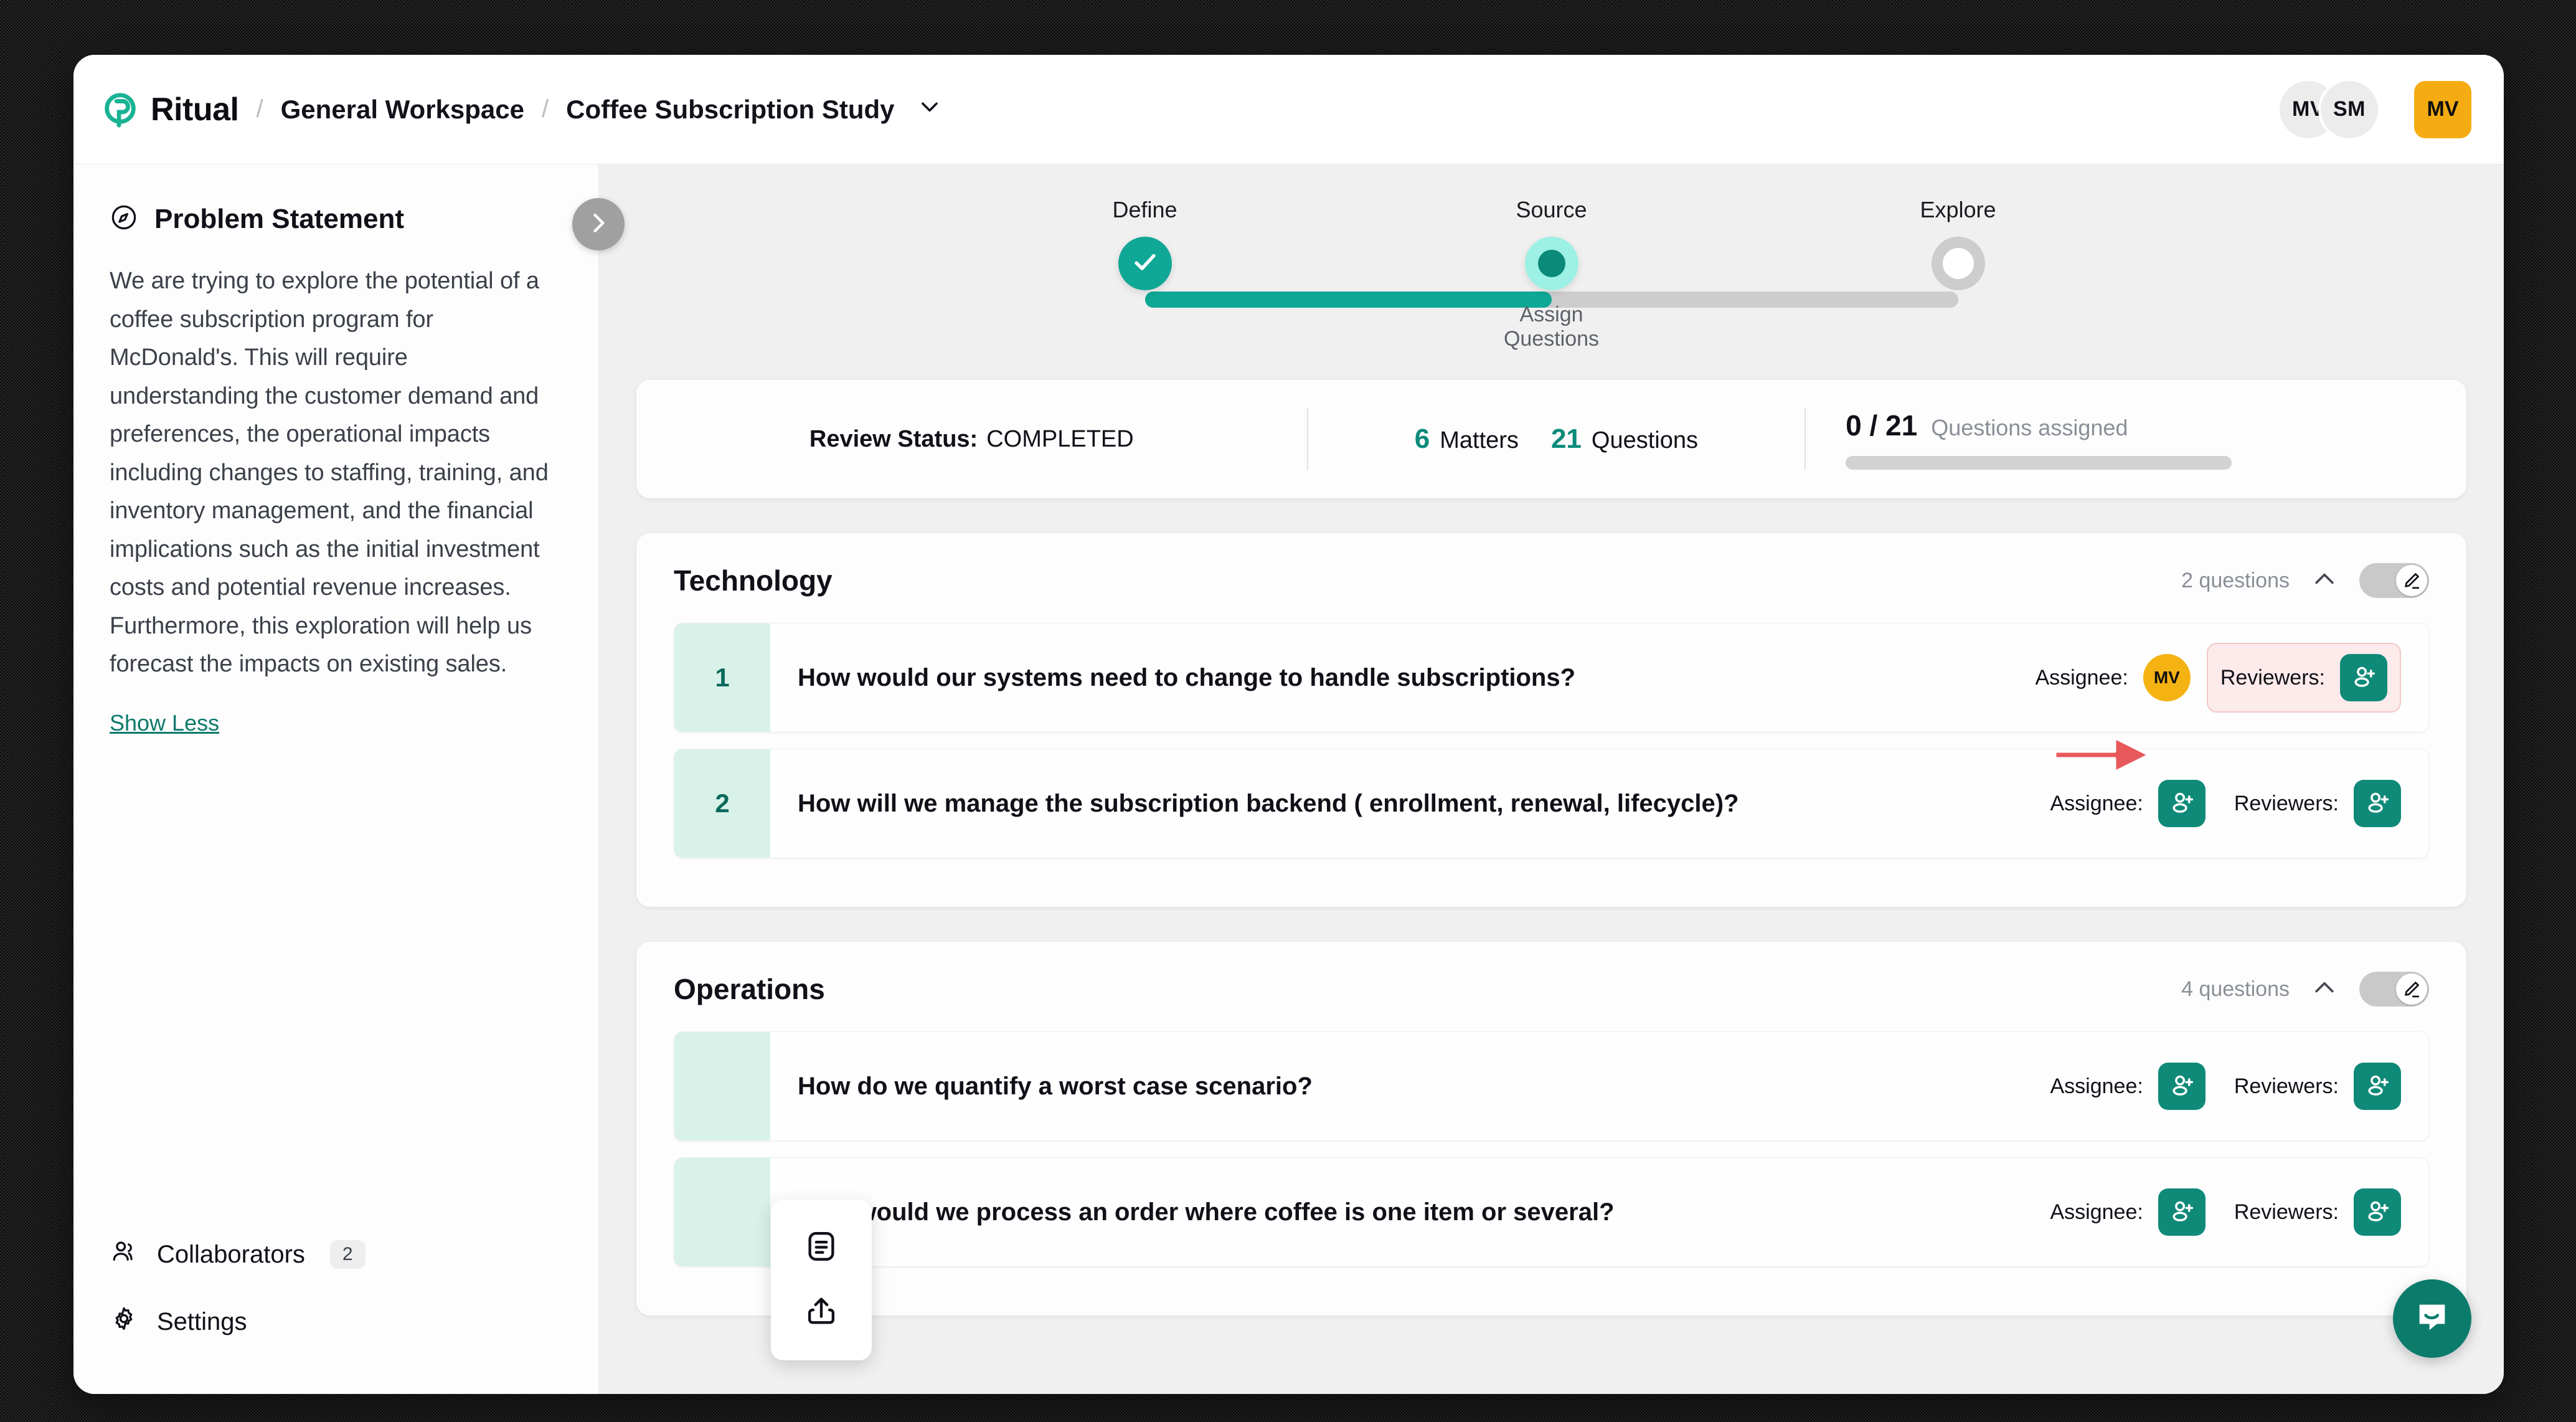  Describe the element at coordinates (1422, 439) in the screenshot. I see `matters-count: 6` at that location.